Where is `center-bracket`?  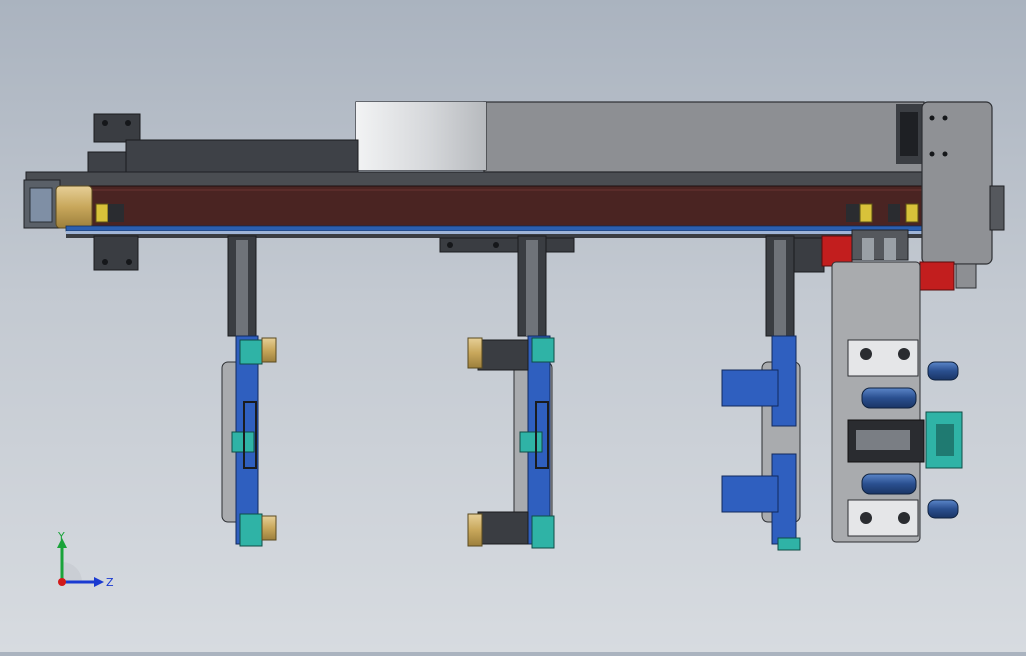
center-bracket is located at coordinates (507, 245).